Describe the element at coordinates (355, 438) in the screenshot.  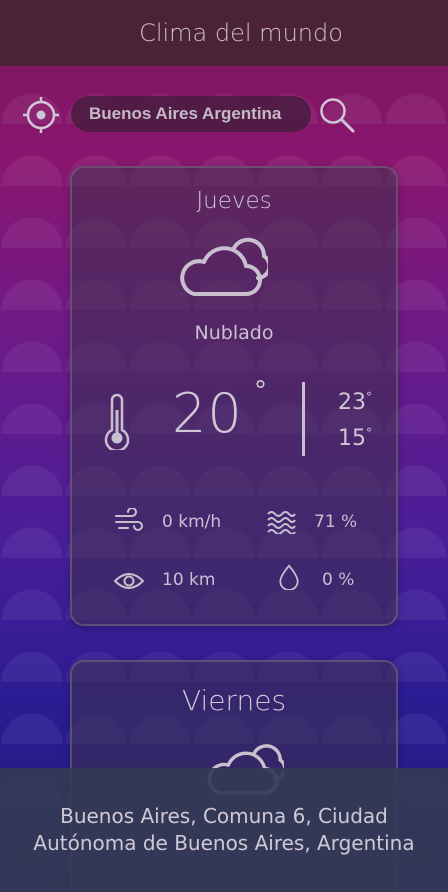
I see `min-temperature: 15°` at that location.